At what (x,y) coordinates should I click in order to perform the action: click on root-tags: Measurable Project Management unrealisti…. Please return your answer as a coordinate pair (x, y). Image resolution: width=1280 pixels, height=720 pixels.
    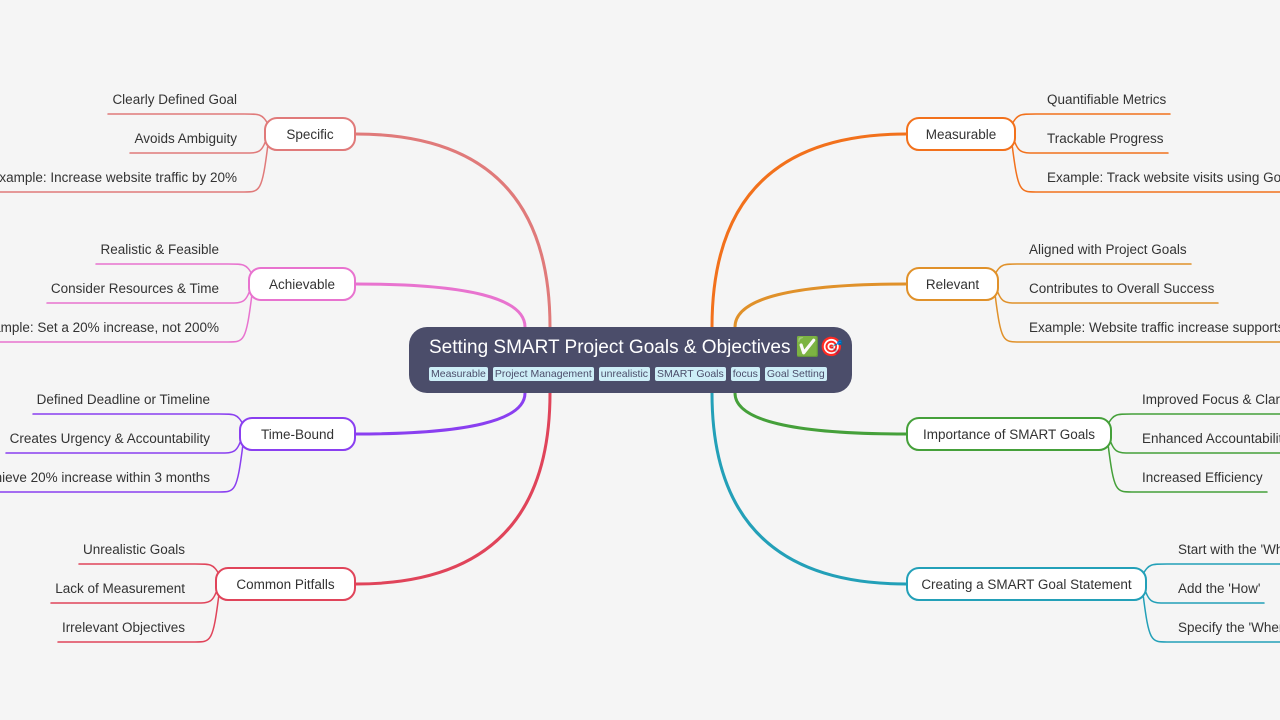
    Looking at the image, I should click on (630, 374).